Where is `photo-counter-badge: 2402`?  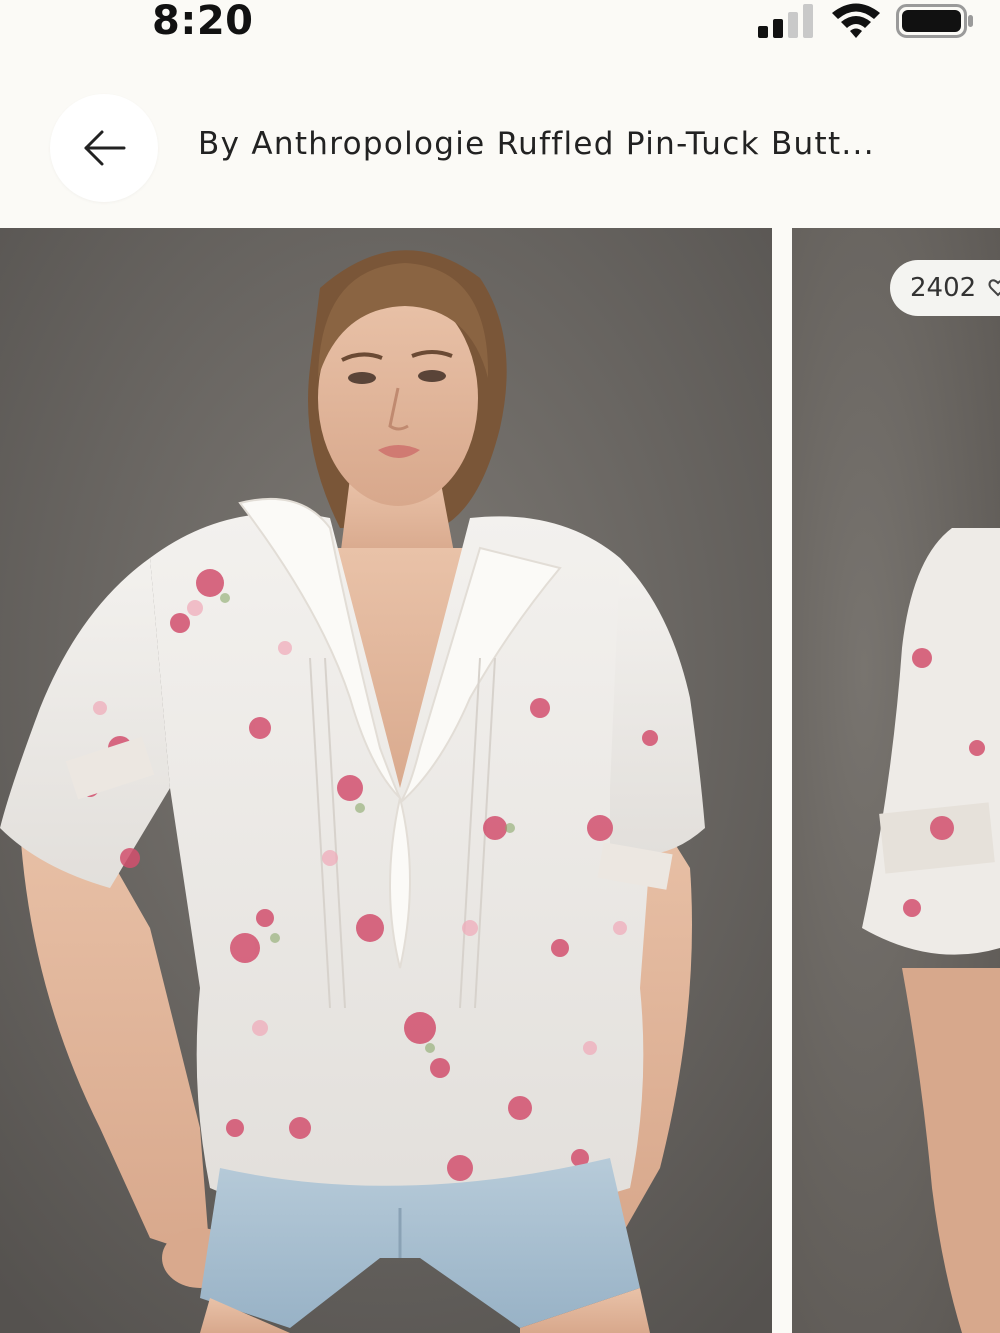
photo-counter-badge: 2402 is located at coordinates (945, 288).